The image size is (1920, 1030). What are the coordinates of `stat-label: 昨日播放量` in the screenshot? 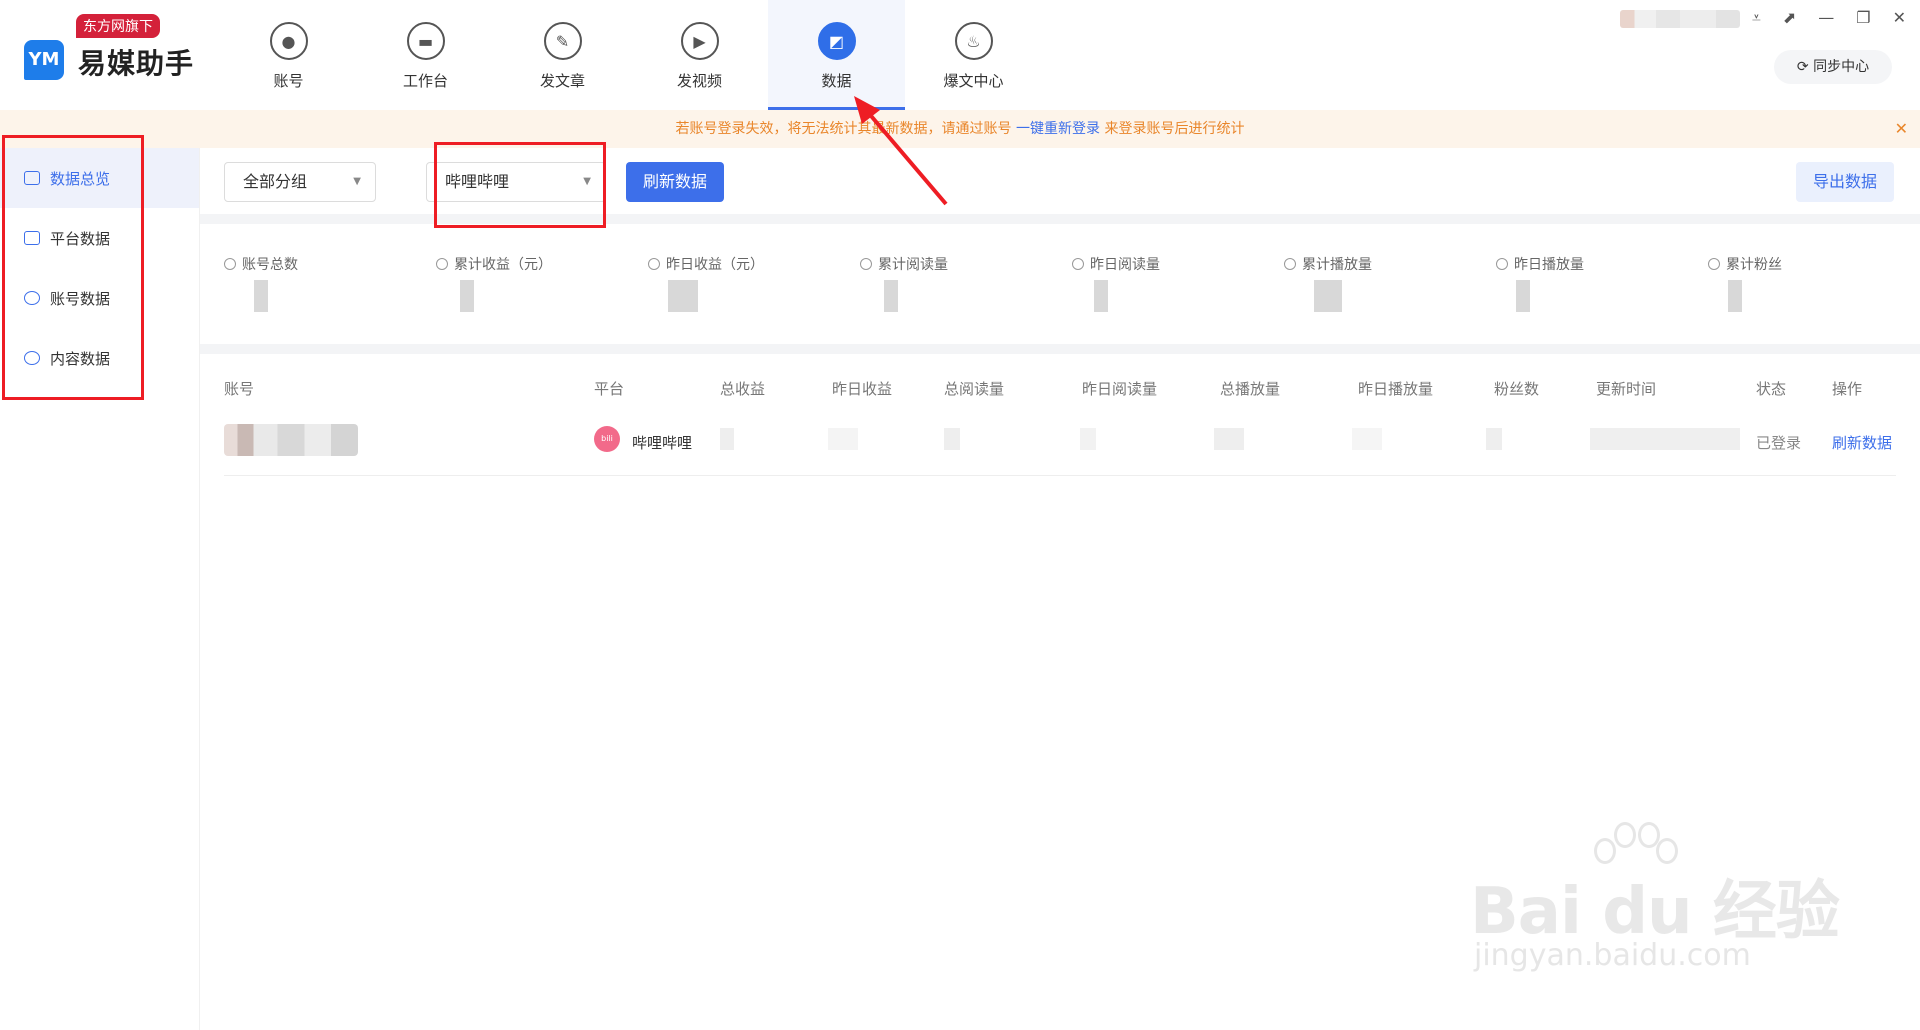 It's located at (1549, 265).